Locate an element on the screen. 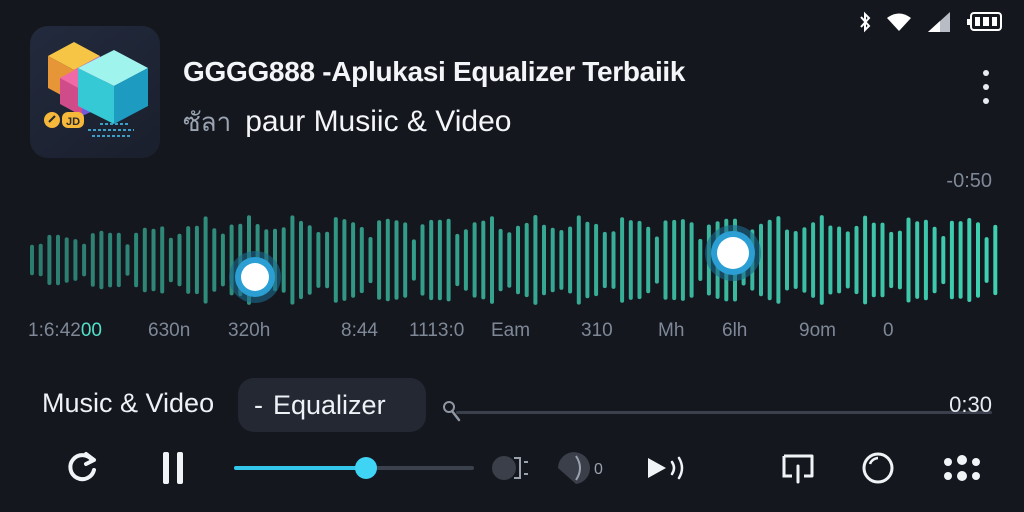 The width and height of the screenshot is (1024, 512). chip-dash: - is located at coordinates (258, 404).